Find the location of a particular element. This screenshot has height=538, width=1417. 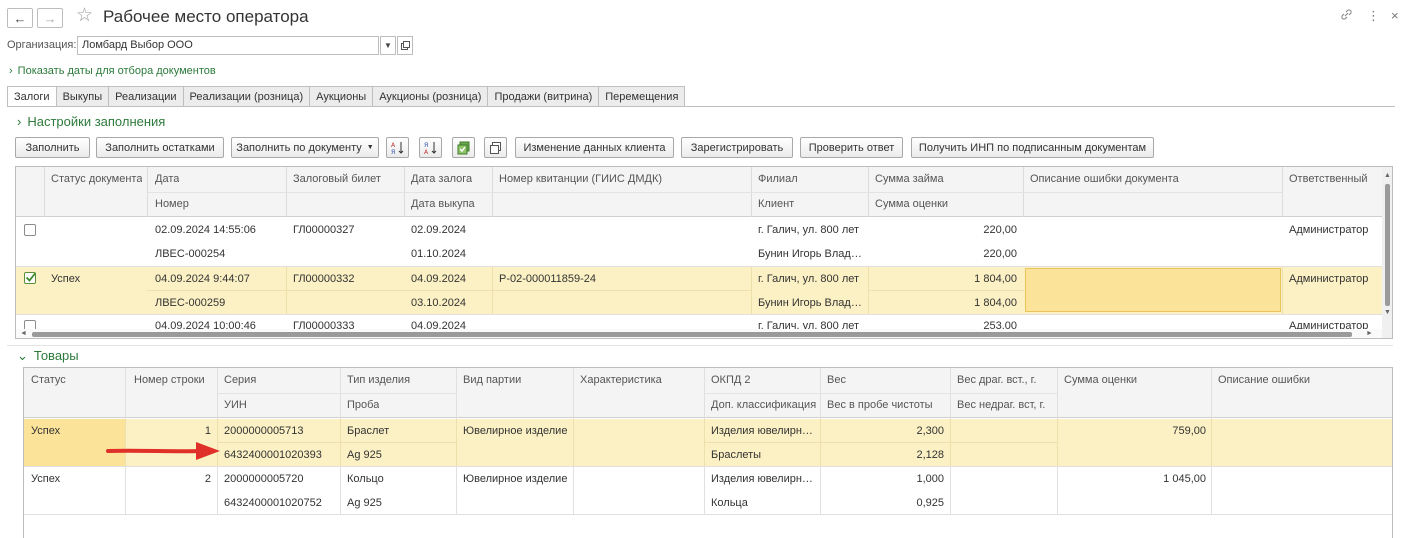

item-series: 2000000005713 is located at coordinates (264, 431).